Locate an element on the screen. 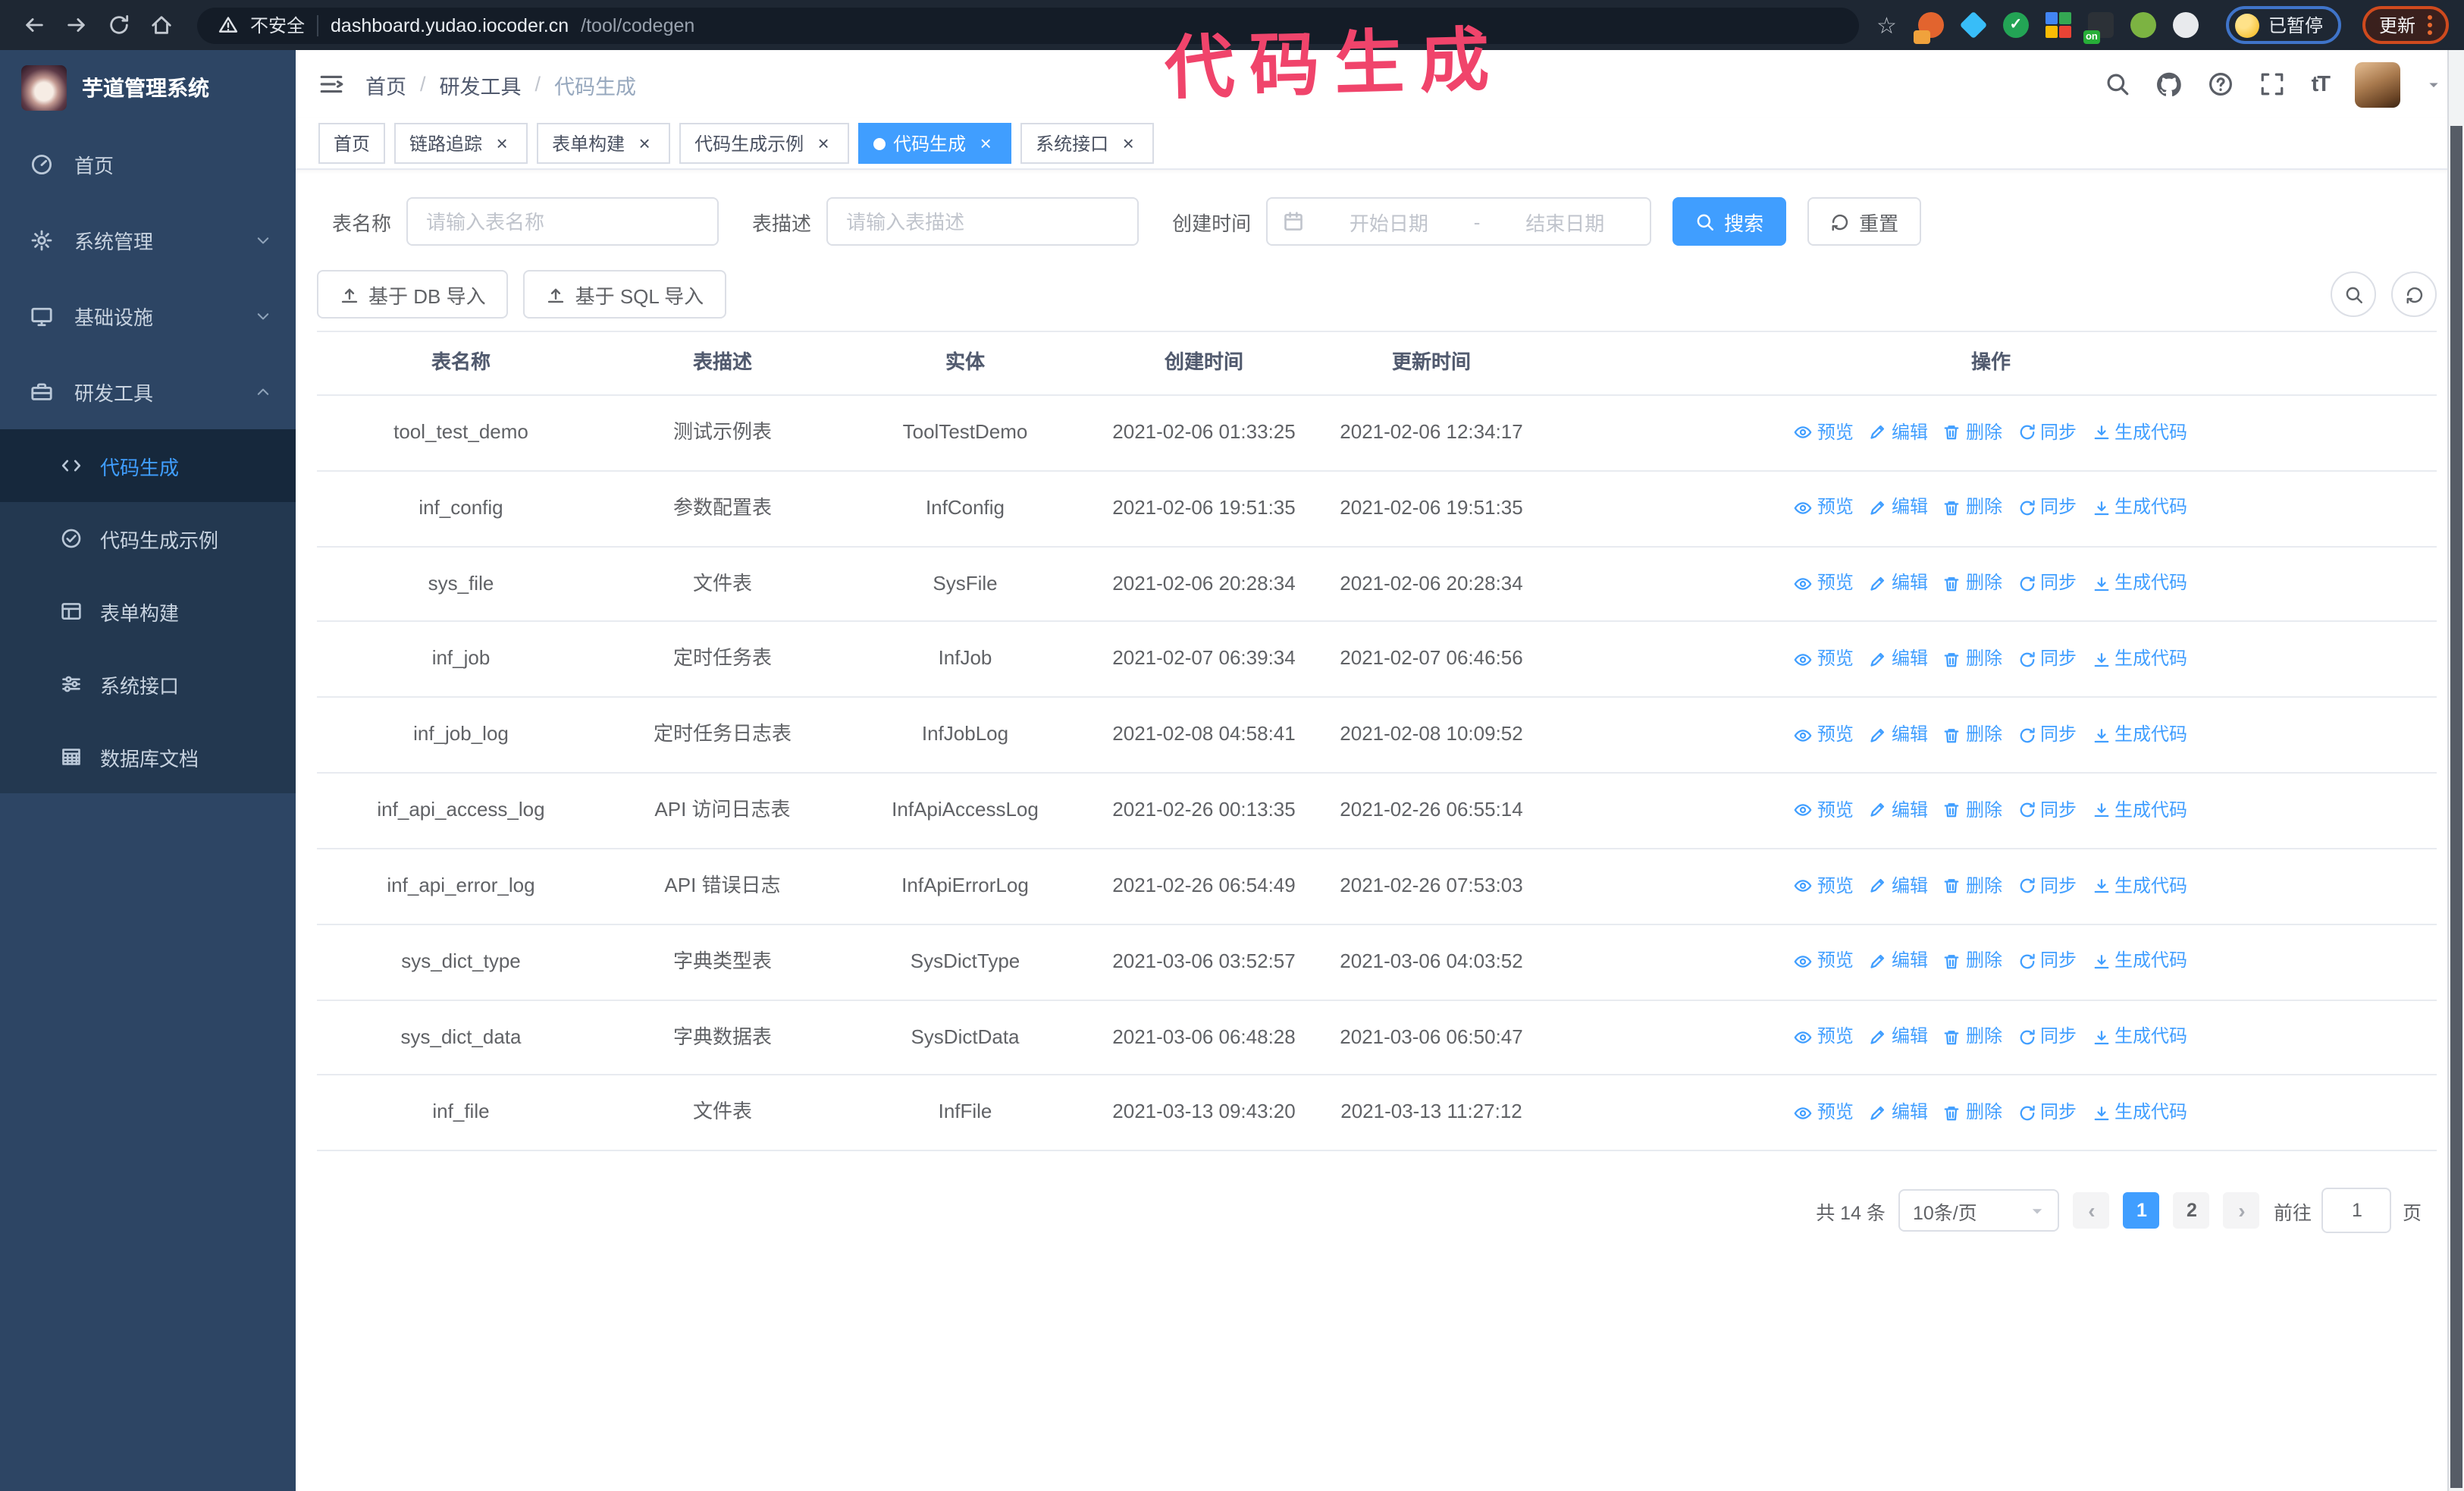 The height and width of the screenshot is (1491, 2464). table-desc-input is located at coordinates (983, 221).